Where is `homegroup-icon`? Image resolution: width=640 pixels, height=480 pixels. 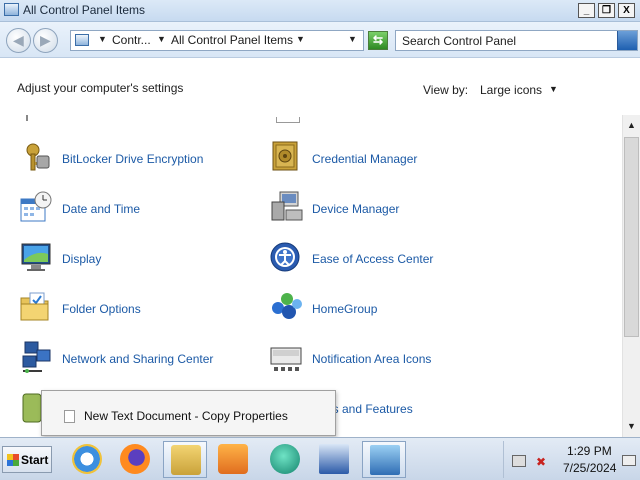
homegroup-icon is located at coordinates (287, 306).